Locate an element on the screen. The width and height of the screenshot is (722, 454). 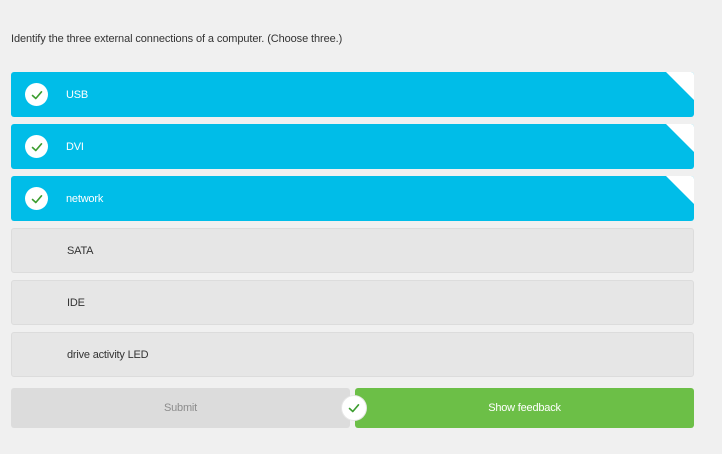
option-label: network is located at coordinates (85, 198).